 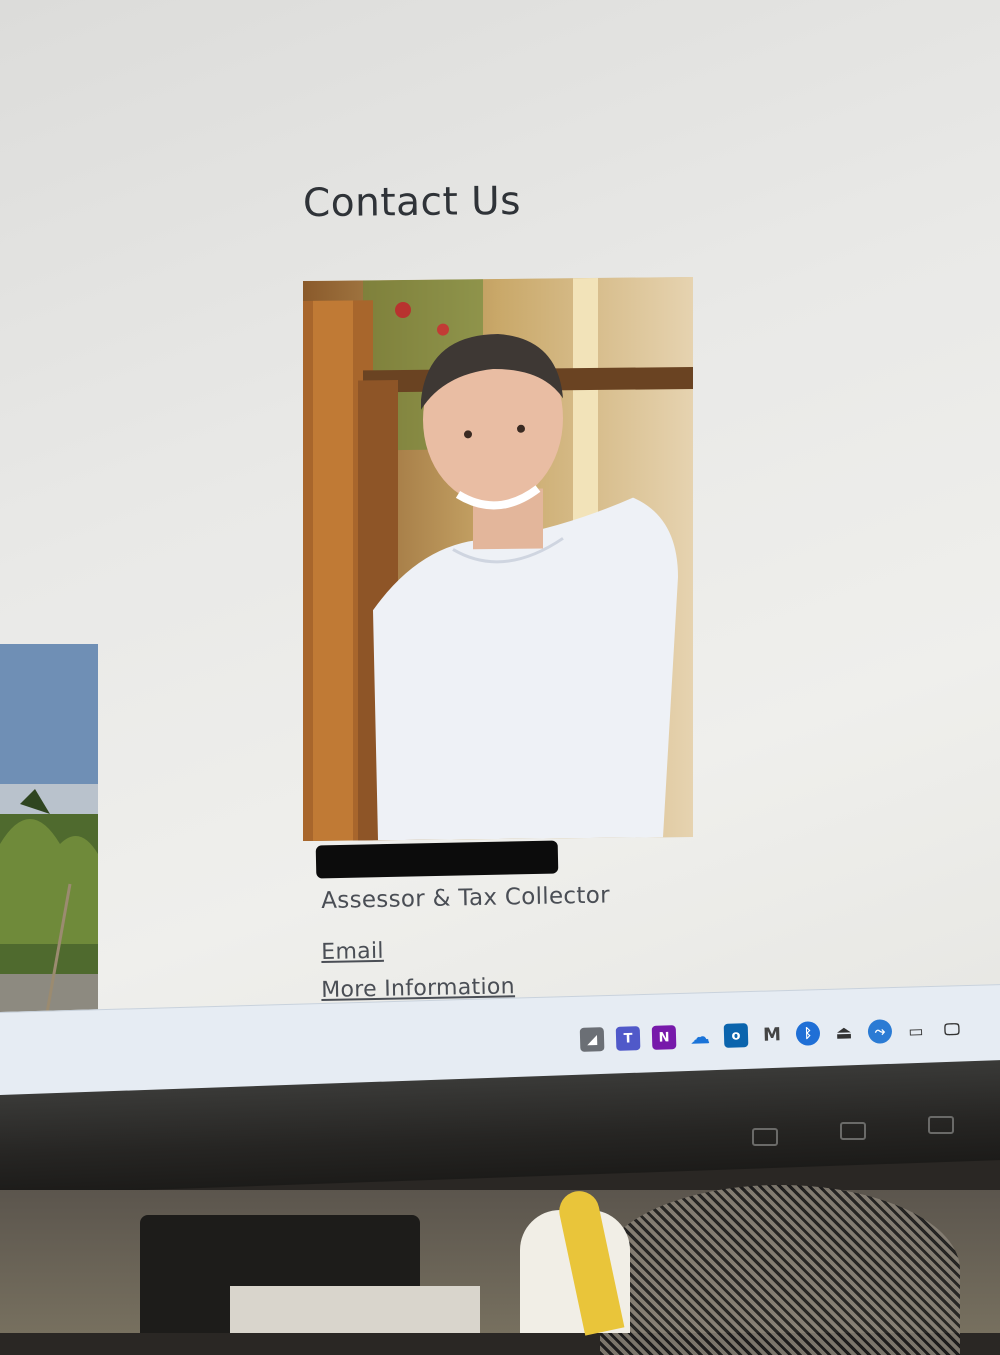 What do you see at coordinates (772, 1034) in the screenshot?
I see `app-m-icon: M` at bounding box center [772, 1034].